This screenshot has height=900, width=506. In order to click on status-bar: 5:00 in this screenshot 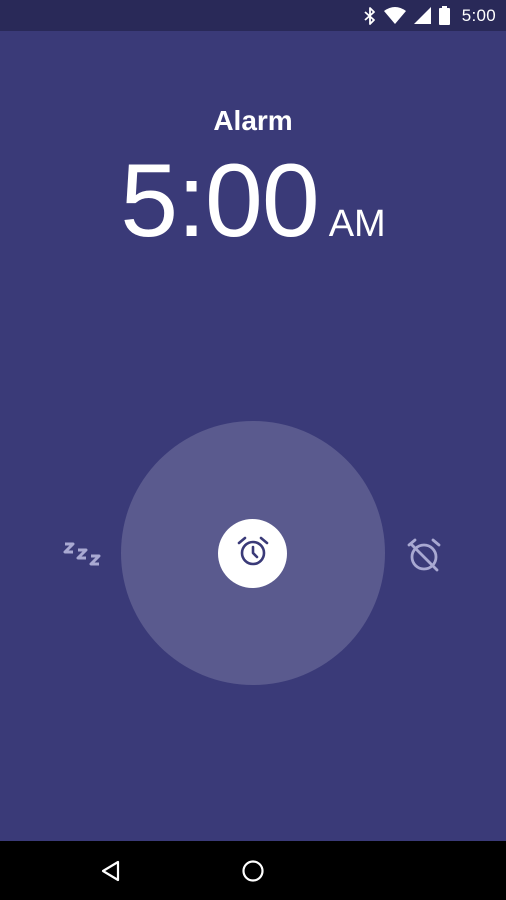, I will do `click(253, 15)`.